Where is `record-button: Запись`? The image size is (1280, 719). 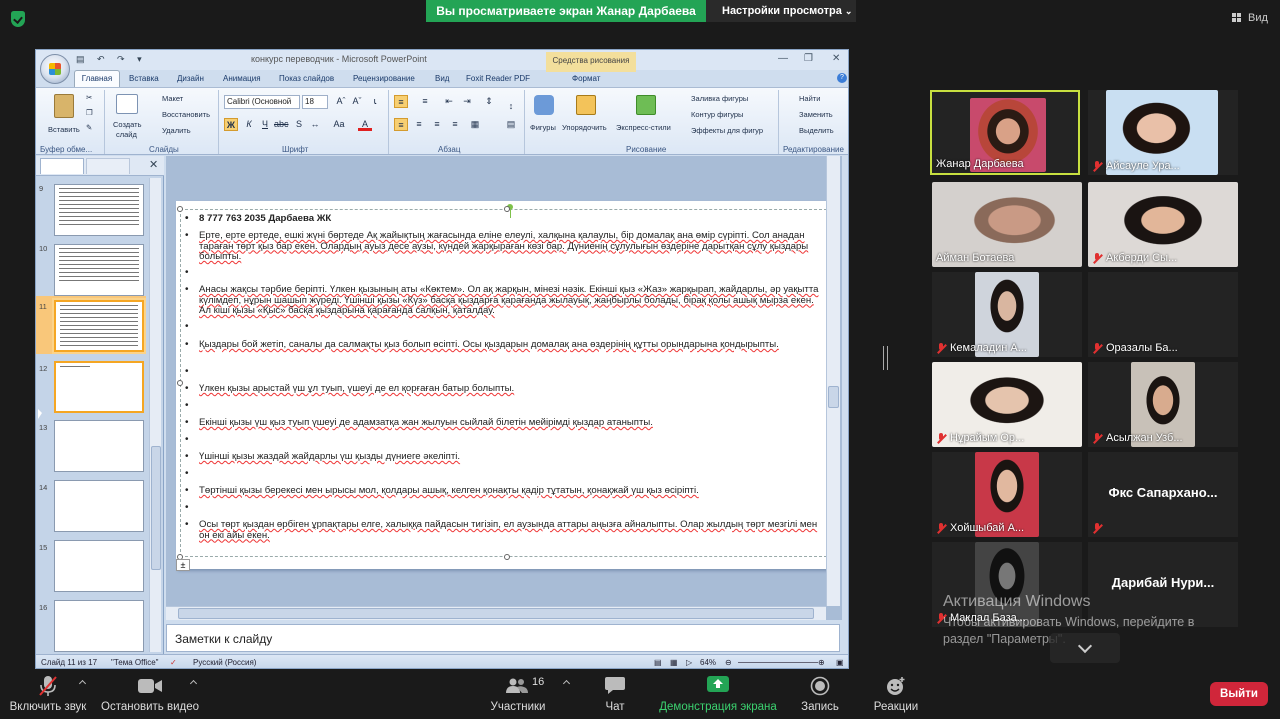 record-button: Запись is located at coordinates (820, 694).